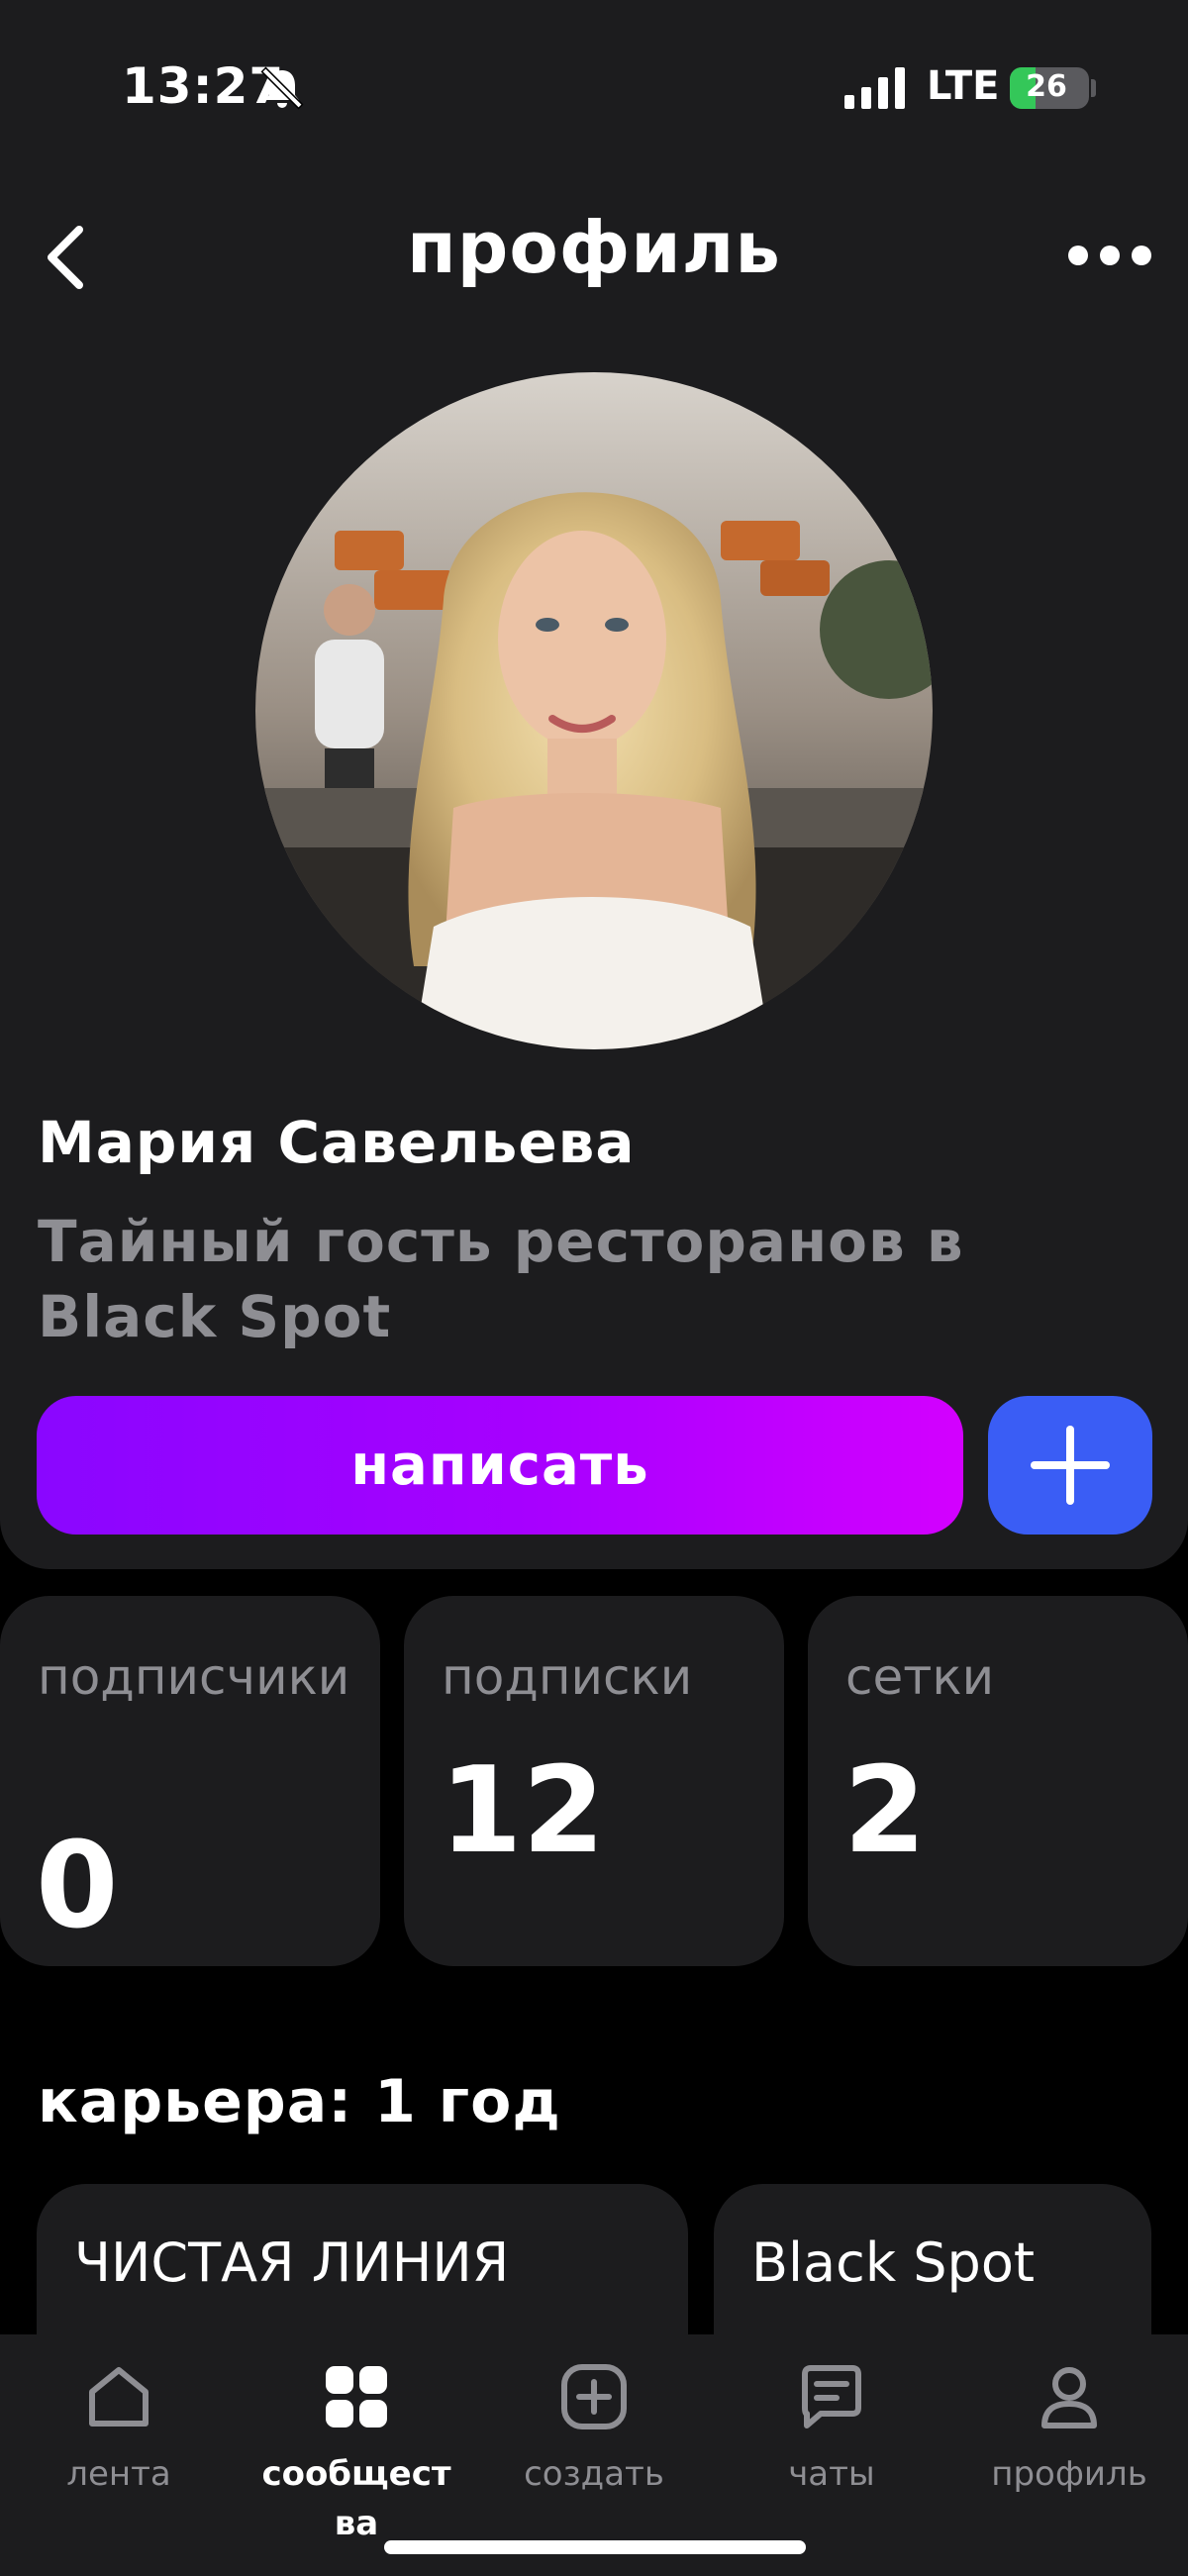  What do you see at coordinates (998, 1781) in the screenshot?
I see `stat-networks: сетки 2` at bounding box center [998, 1781].